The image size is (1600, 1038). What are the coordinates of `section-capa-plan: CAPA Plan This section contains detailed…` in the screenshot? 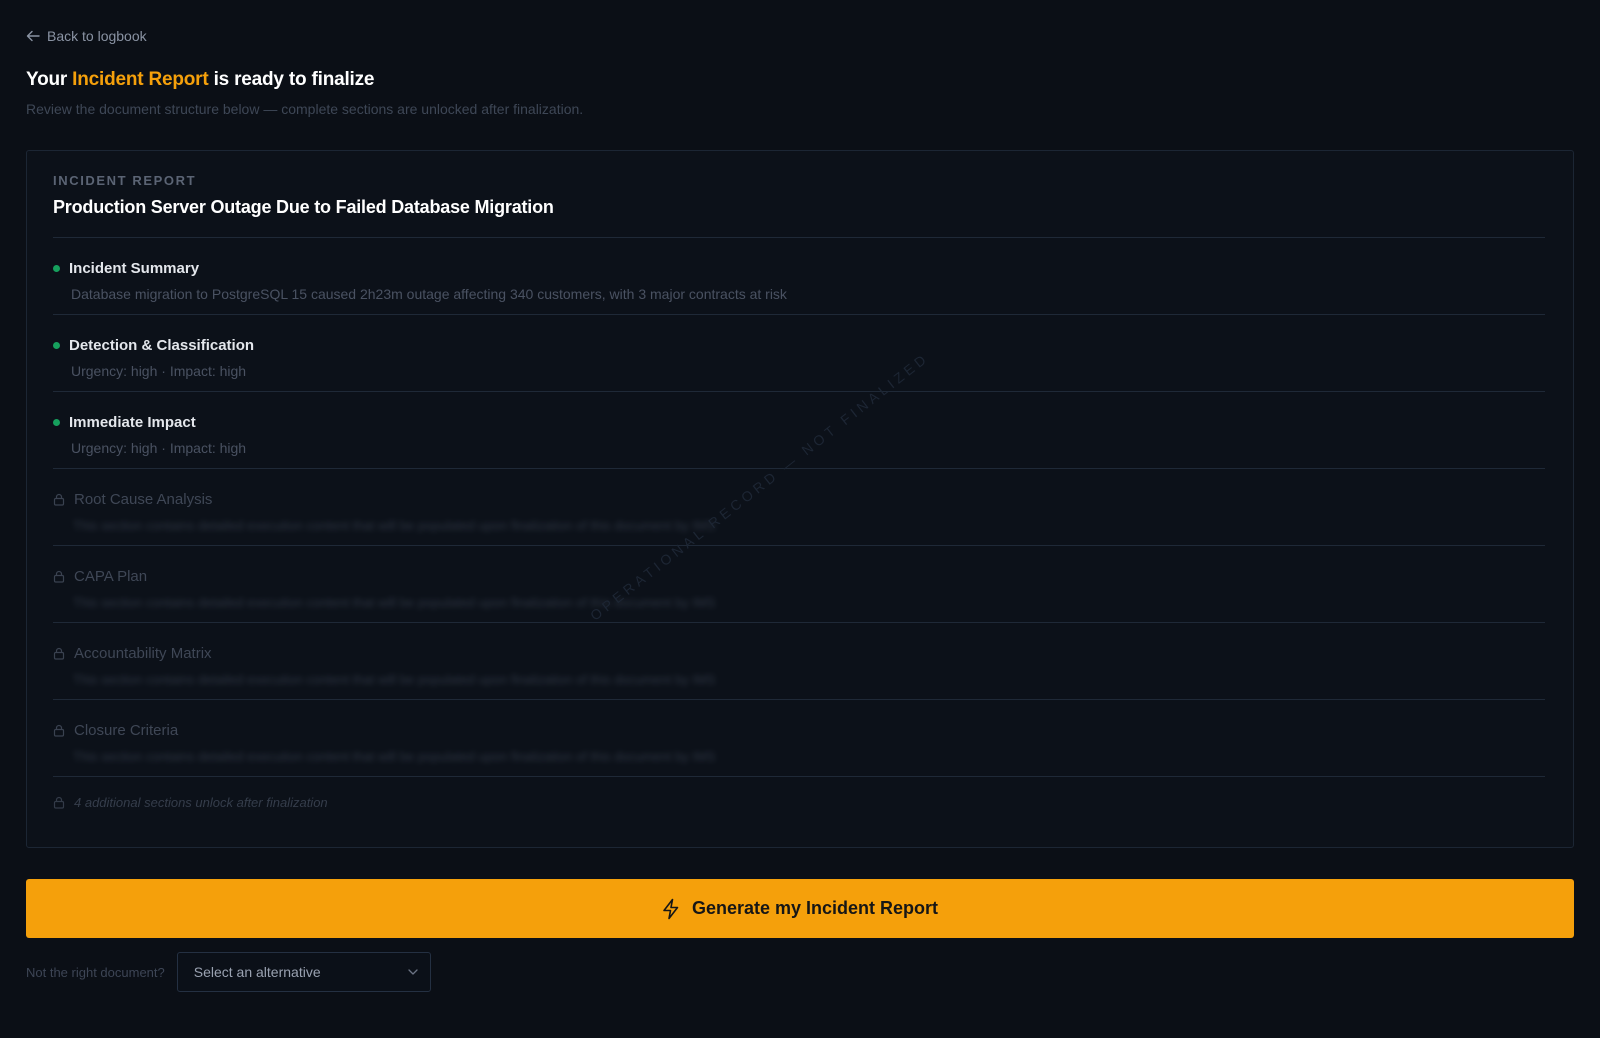 It's located at (799, 584).